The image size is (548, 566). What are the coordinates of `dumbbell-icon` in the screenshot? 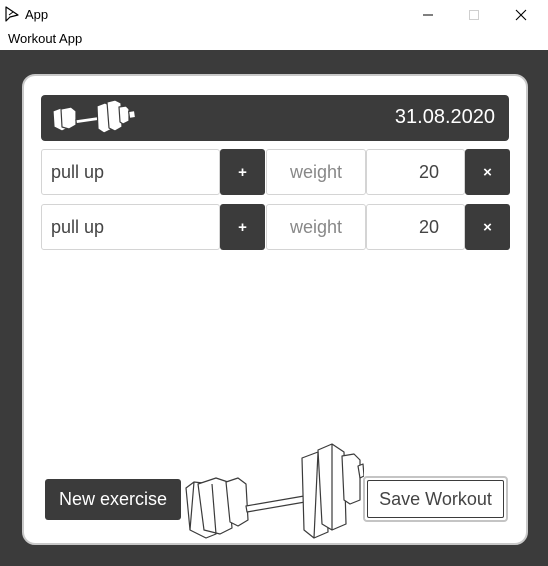 It's located at (94, 116).